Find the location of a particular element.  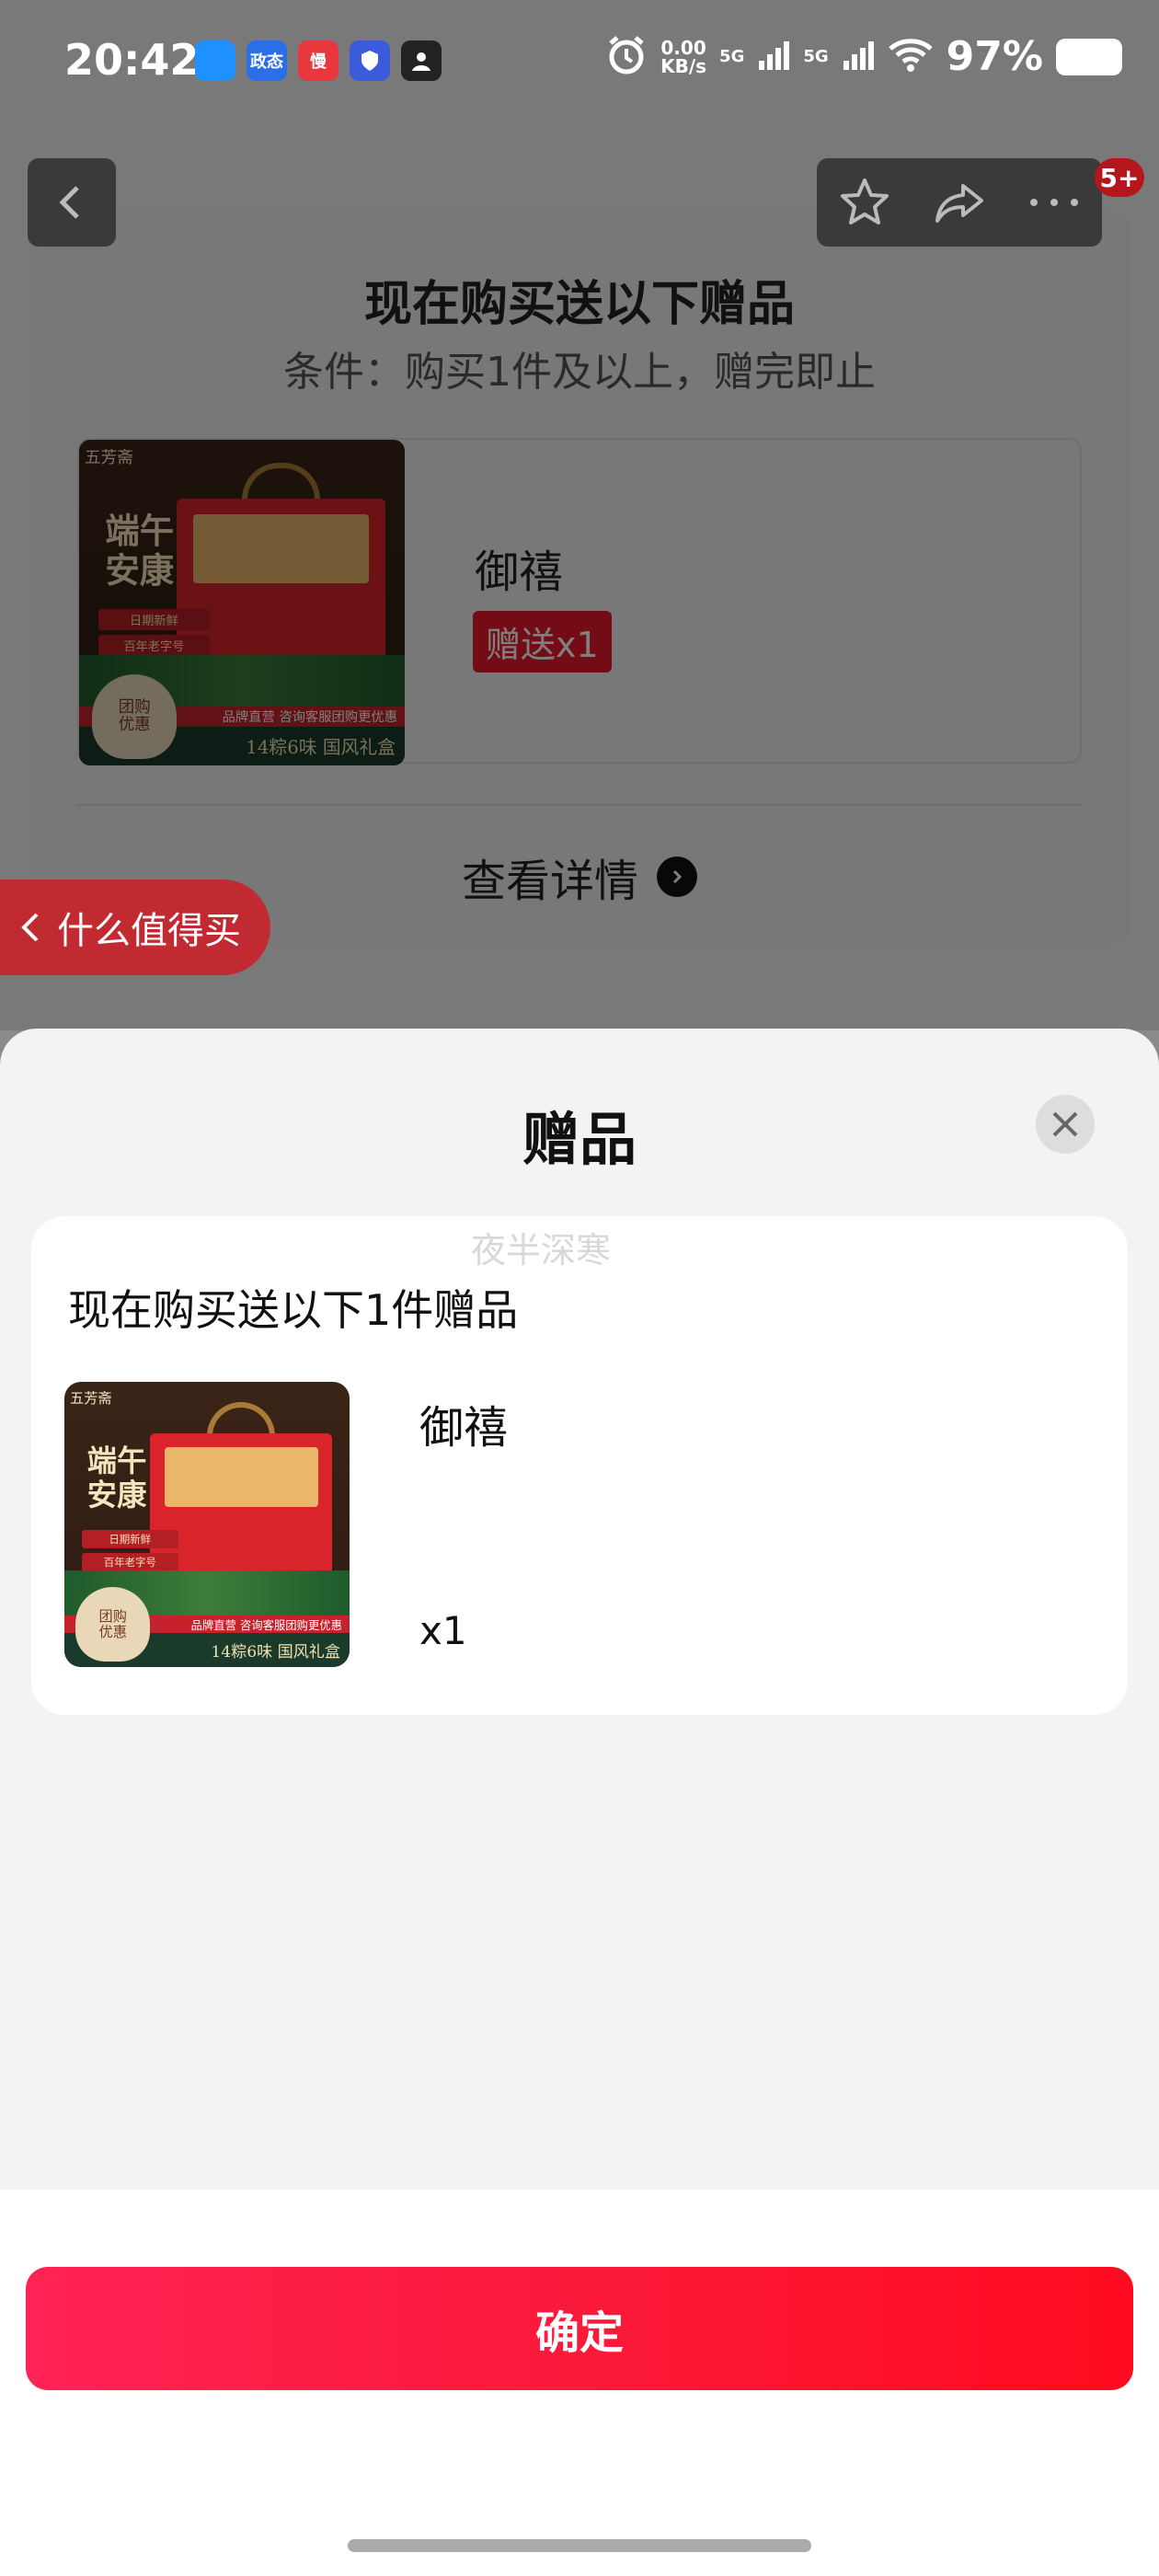

status-bar: 20:42 政态 慢 0.00 KB/s 5G 5G 97% is located at coordinates (579, 64).